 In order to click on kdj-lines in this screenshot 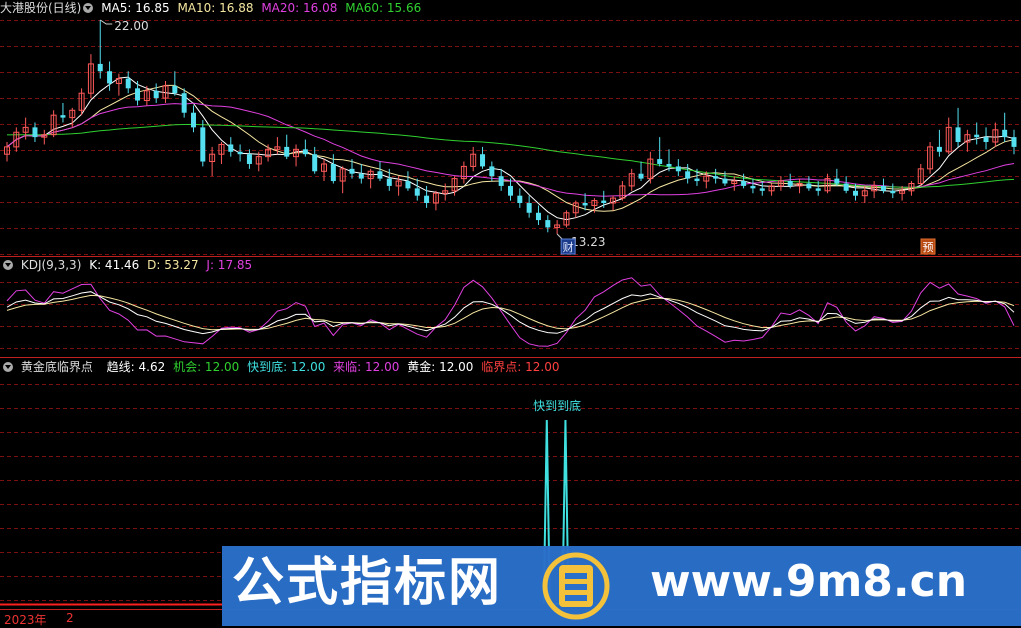, I will do `click(510, 312)`.